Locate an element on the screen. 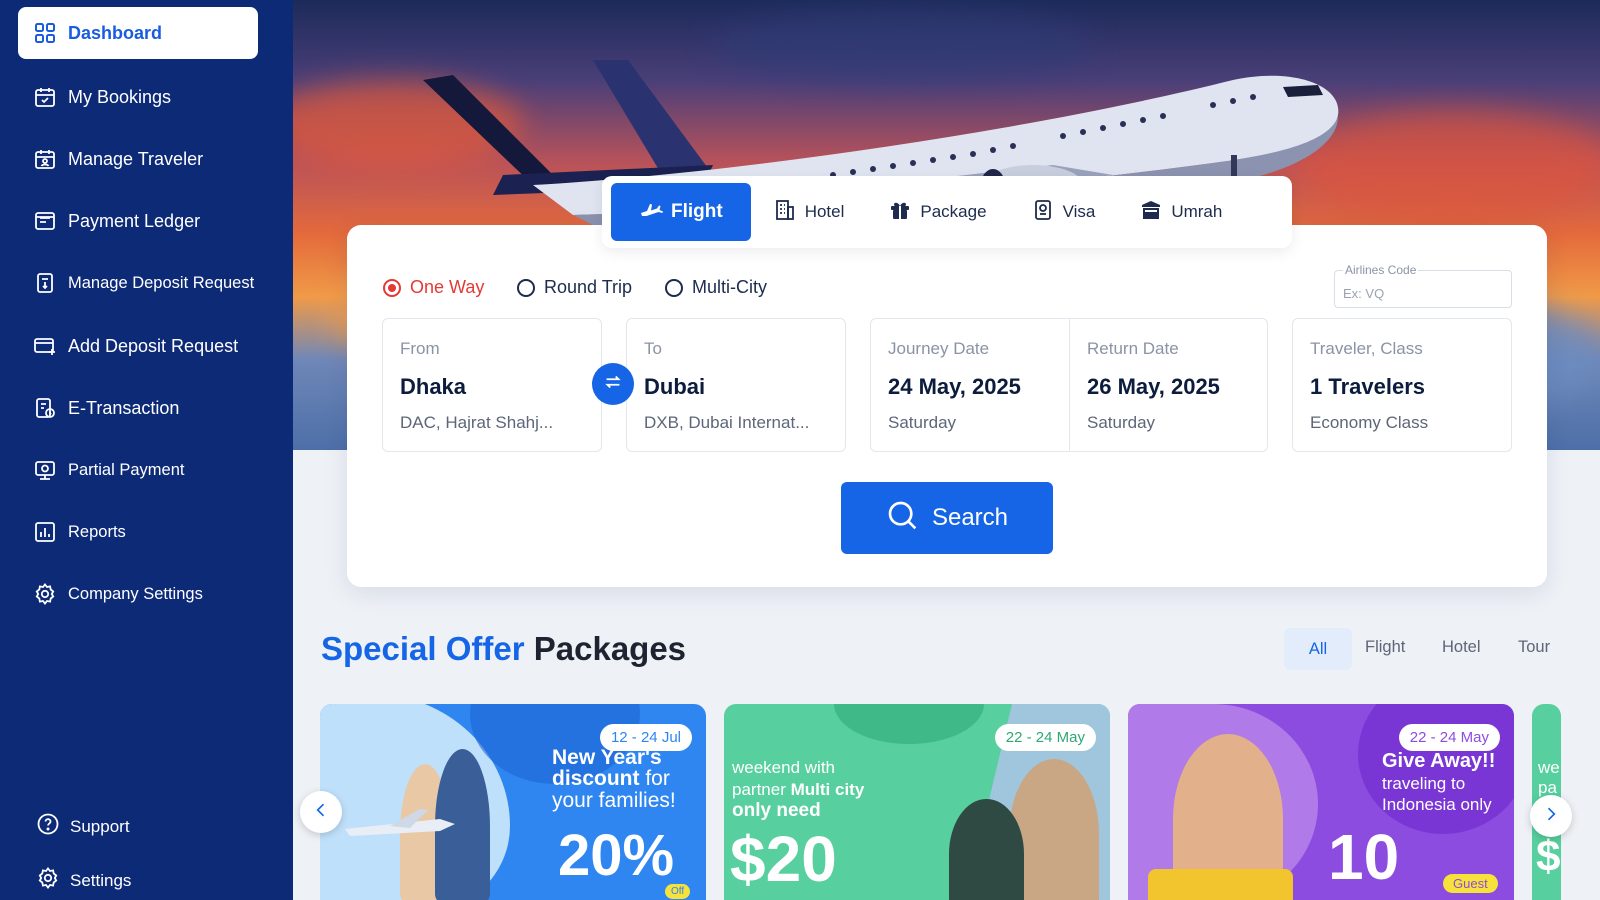  offer-line-3: your families! is located at coordinates (614, 800).